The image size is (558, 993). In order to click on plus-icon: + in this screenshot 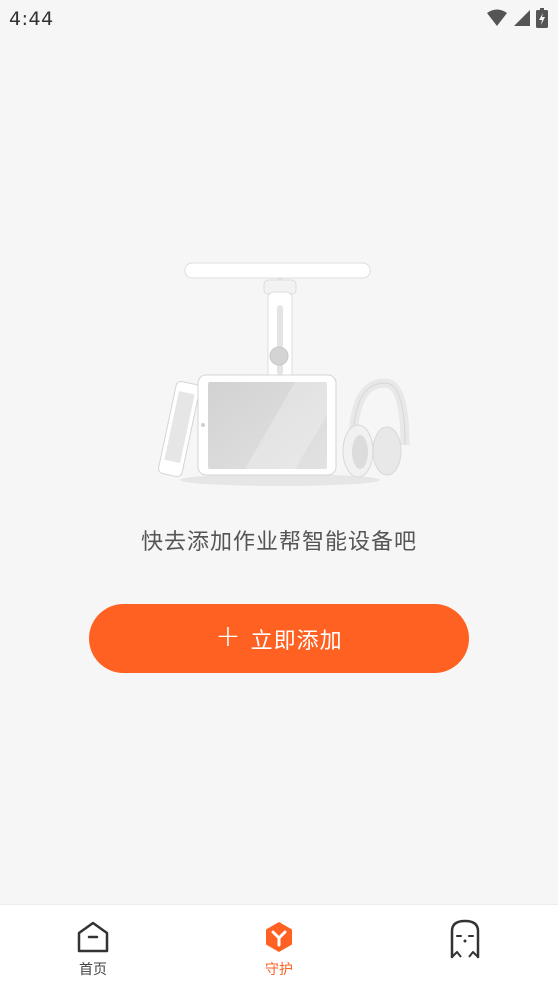, I will do `click(228, 636)`.